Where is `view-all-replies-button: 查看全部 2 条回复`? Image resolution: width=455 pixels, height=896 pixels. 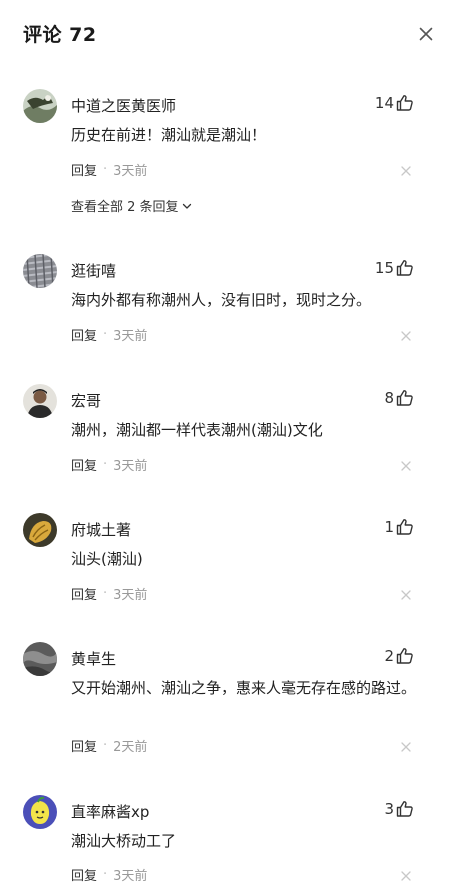 view-all-replies-button: 查看全部 2 条回复 is located at coordinates (132, 205).